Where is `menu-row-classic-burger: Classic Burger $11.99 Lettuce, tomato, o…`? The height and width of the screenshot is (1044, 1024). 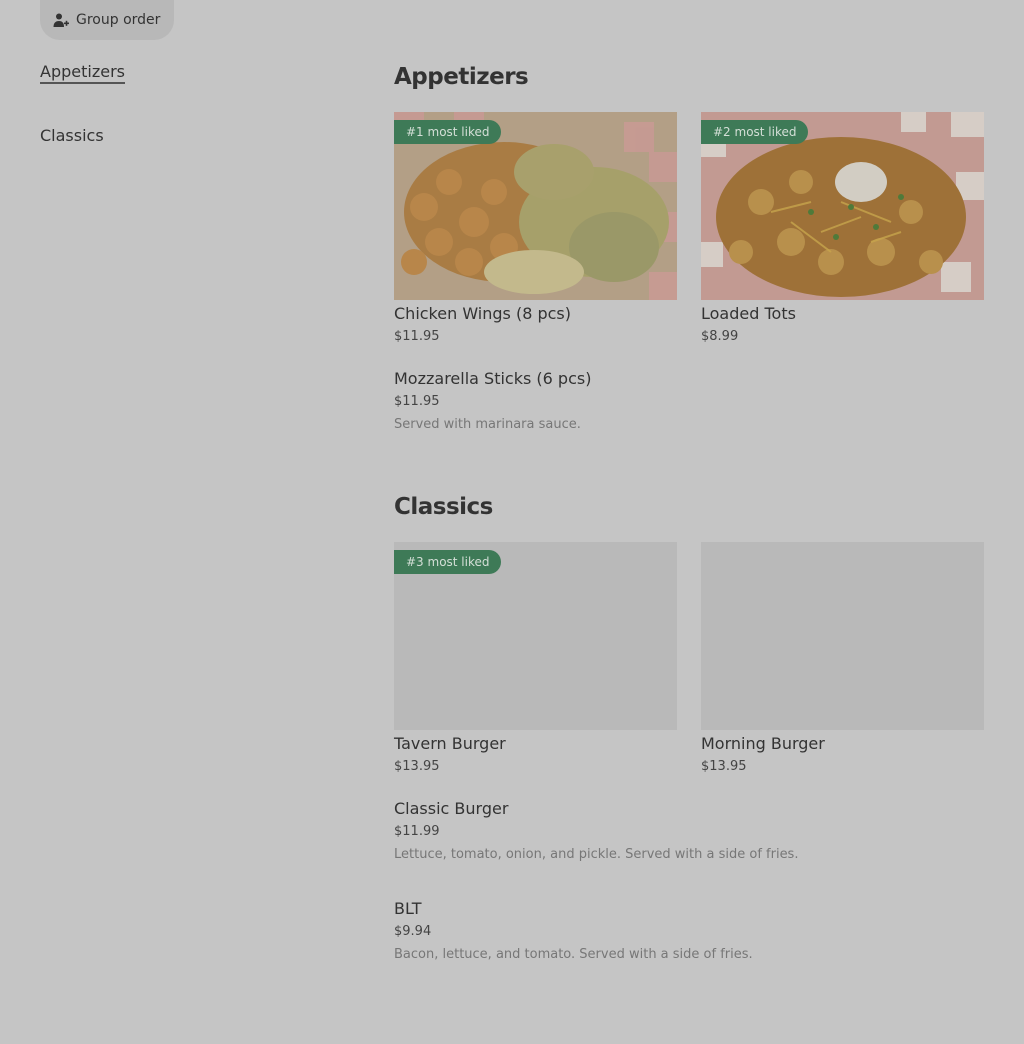 menu-row-classic-burger: Classic Burger $11.99 Lettuce, tomato, o… is located at coordinates (689, 830).